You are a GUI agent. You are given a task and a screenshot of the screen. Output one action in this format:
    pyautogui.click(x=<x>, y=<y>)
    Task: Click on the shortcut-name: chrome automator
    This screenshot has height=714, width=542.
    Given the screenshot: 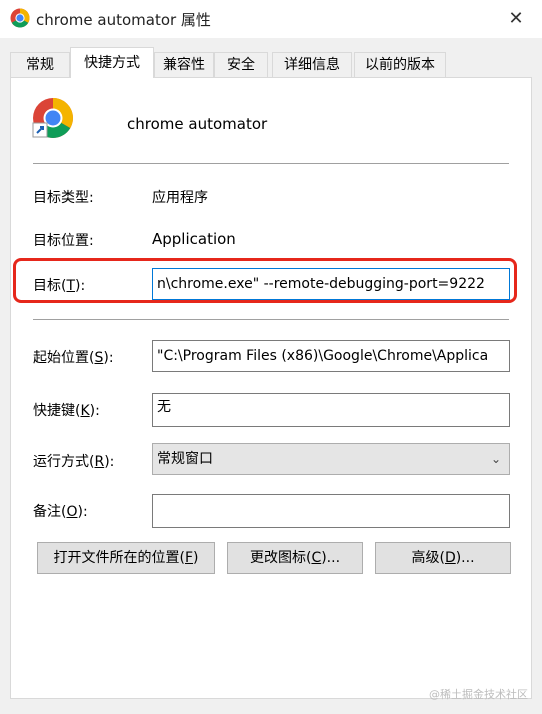 What is the action you would take?
    pyautogui.click(x=197, y=124)
    